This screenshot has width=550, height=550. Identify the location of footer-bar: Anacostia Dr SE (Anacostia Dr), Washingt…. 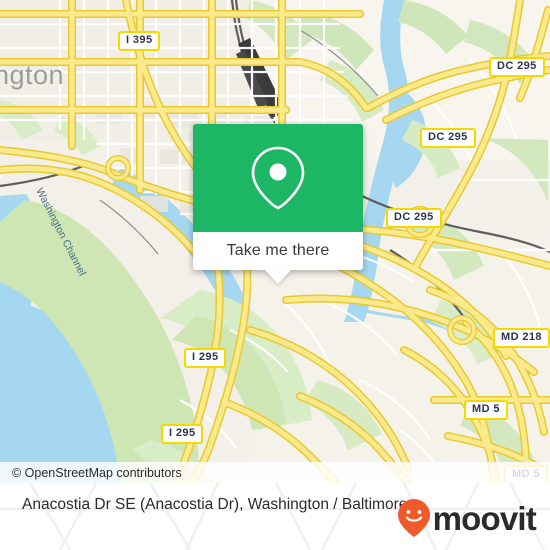
(275, 516).